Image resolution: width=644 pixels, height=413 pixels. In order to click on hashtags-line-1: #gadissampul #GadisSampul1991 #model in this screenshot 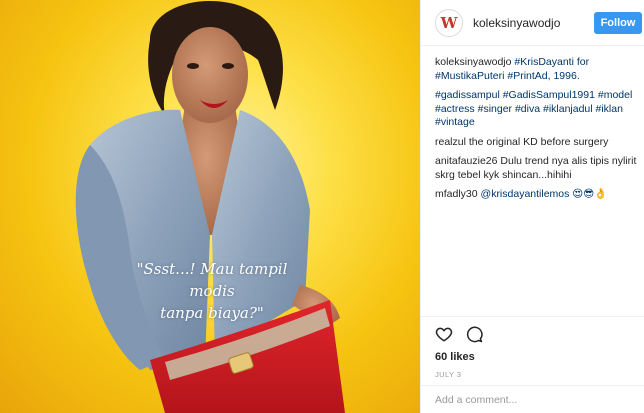, I will do `click(533, 95)`.